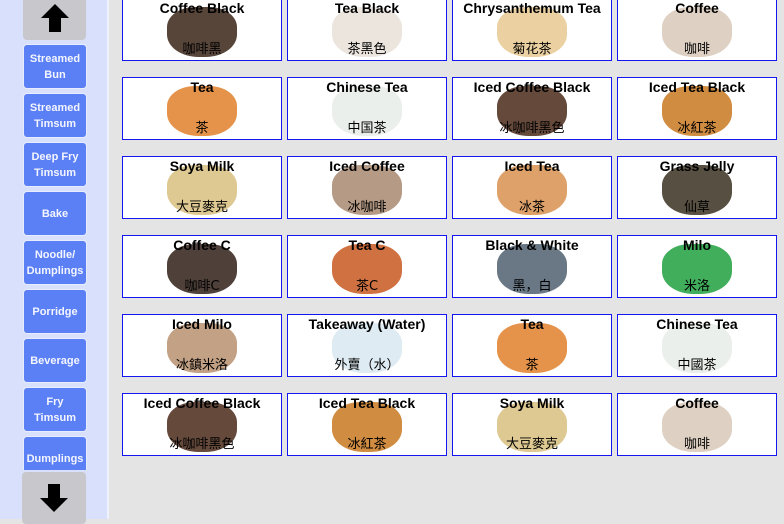  What do you see at coordinates (367, 324) in the screenshot?
I see `menu-item-name: Takeaway (Water)` at bounding box center [367, 324].